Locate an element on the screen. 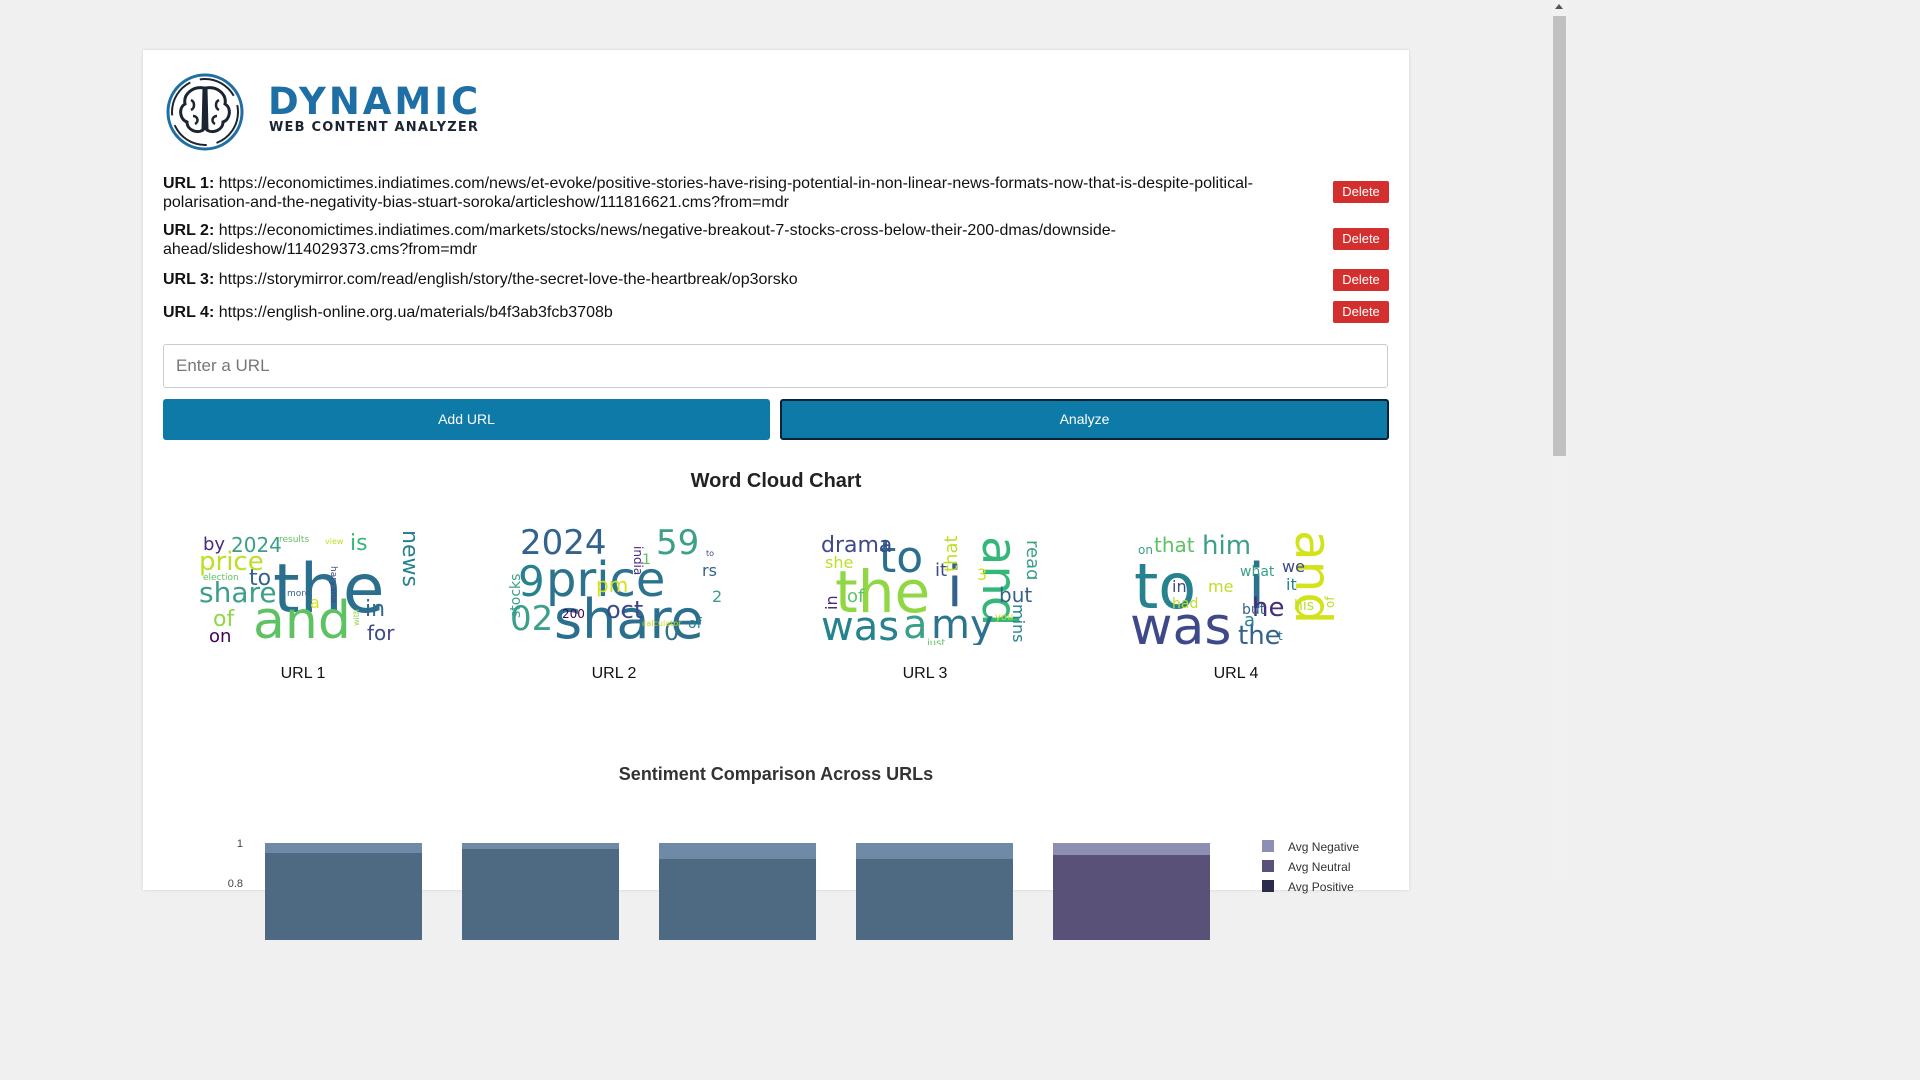 The width and height of the screenshot is (1920, 1080). cloud-word: by is located at coordinates (214, 544).